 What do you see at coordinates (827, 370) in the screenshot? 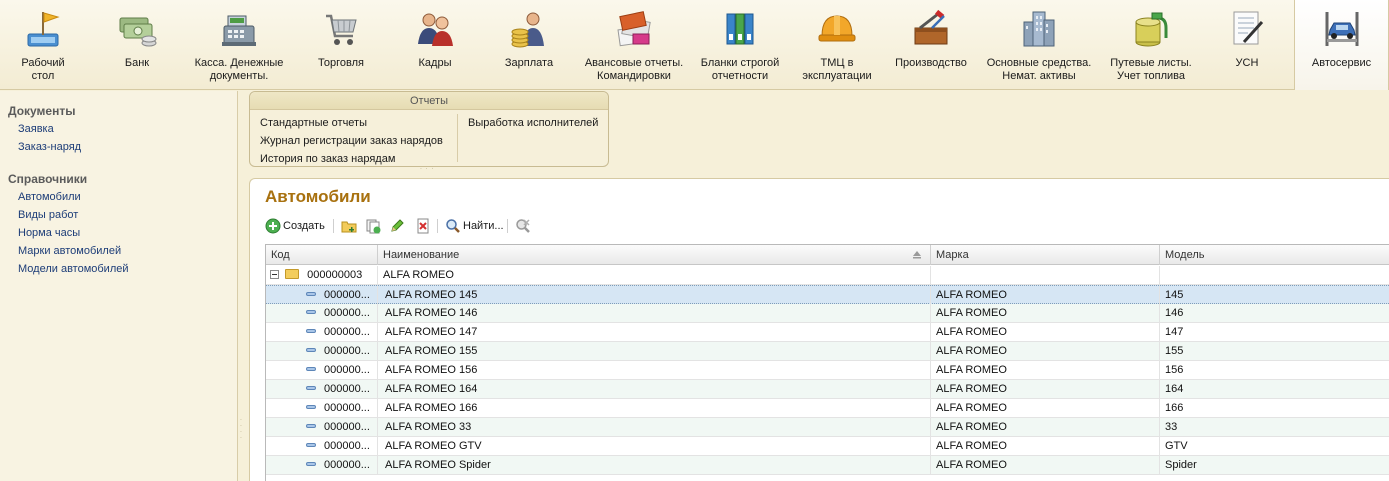
I see `table-row: 000000... ALFA ROMEO 156 ALFA ROMEO 156` at bounding box center [827, 370].